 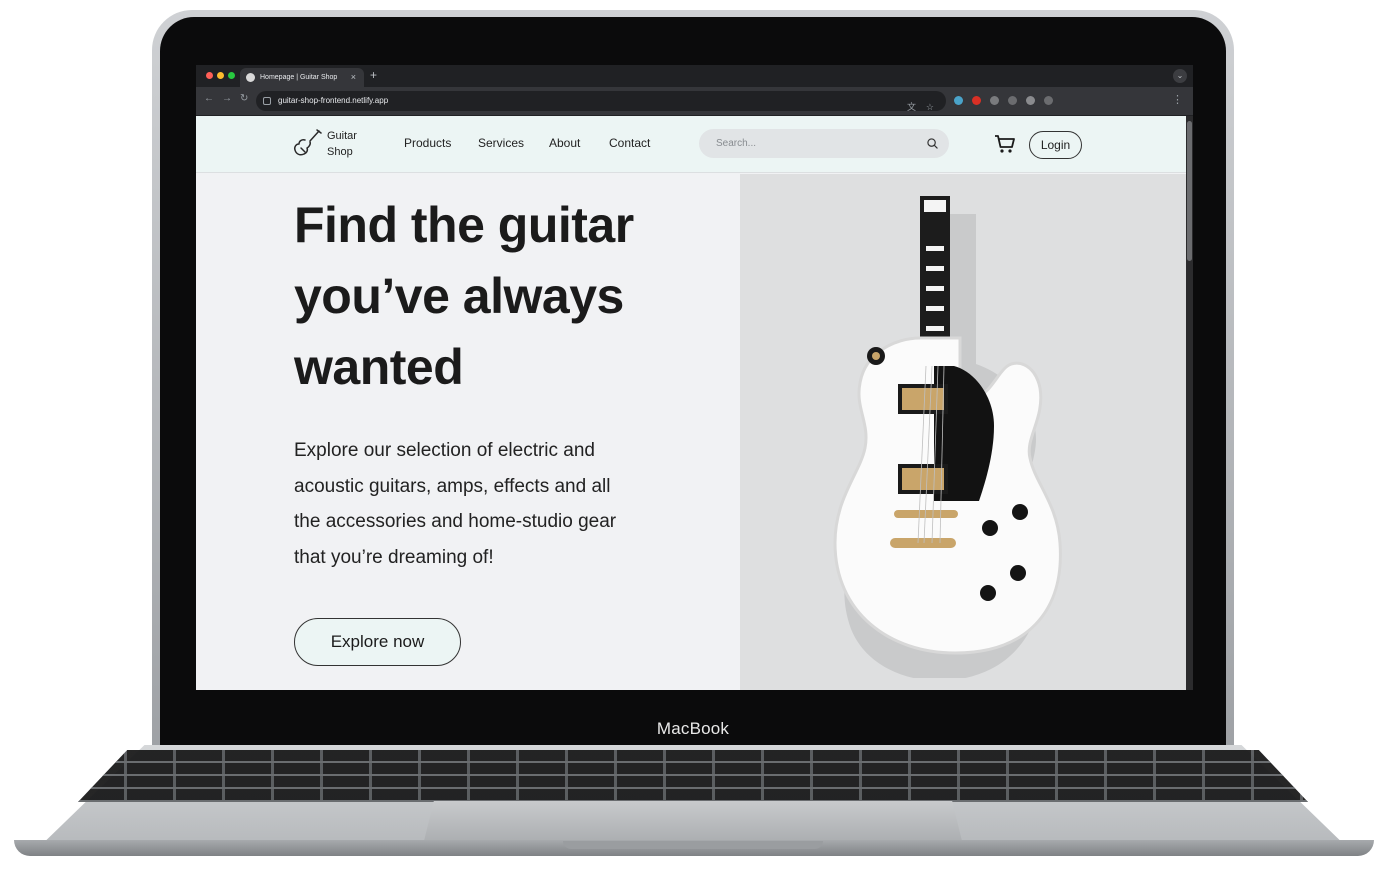 What do you see at coordinates (455, 521) in the screenshot?
I see `description-line: the accessories and home-studio gear` at bounding box center [455, 521].